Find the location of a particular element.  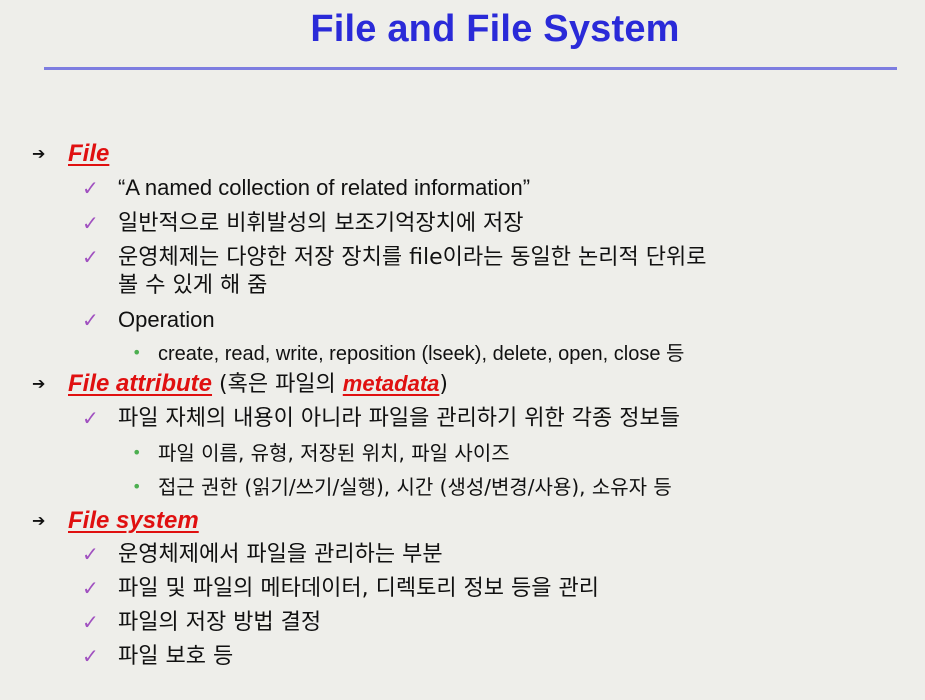

filesystem-item-text: 파일 및 파일의 메타데이터, 디렉토리 정보 등을 관리 is located at coordinates (358, 588).